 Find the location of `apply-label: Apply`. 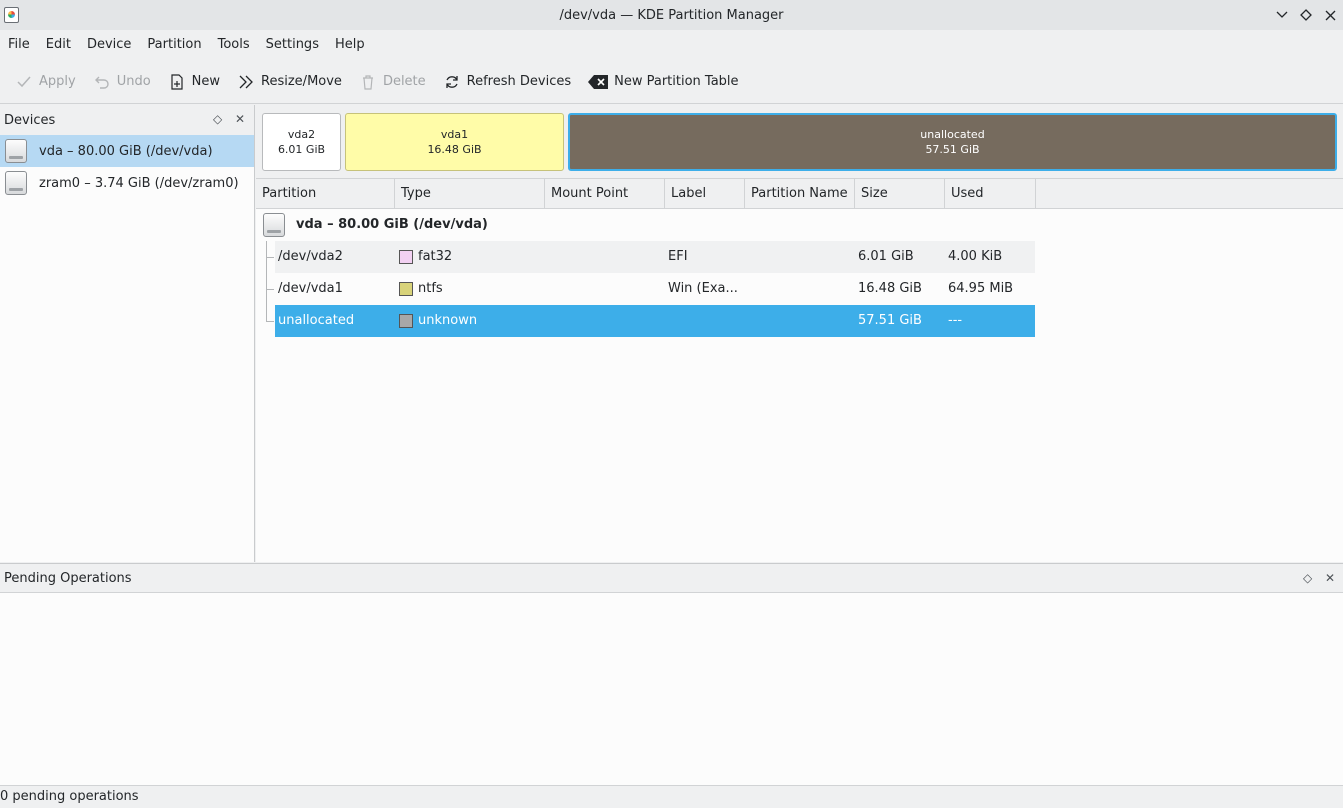

apply-label: Apply is located at coordinates (57, 81).